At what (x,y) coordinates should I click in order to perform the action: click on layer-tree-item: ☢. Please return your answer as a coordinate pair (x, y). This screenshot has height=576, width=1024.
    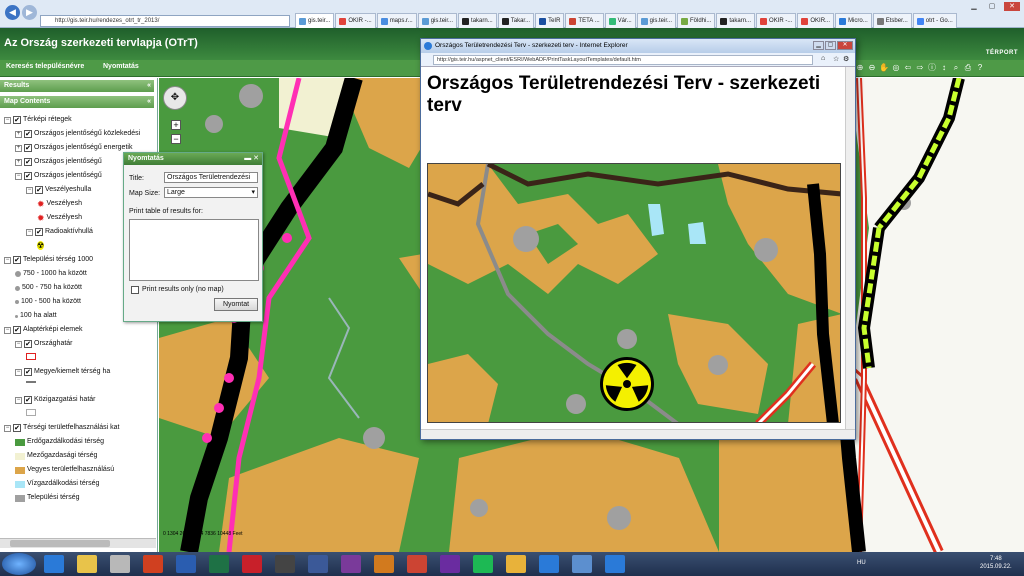
    Looking at the image, I should click on (41, 245).